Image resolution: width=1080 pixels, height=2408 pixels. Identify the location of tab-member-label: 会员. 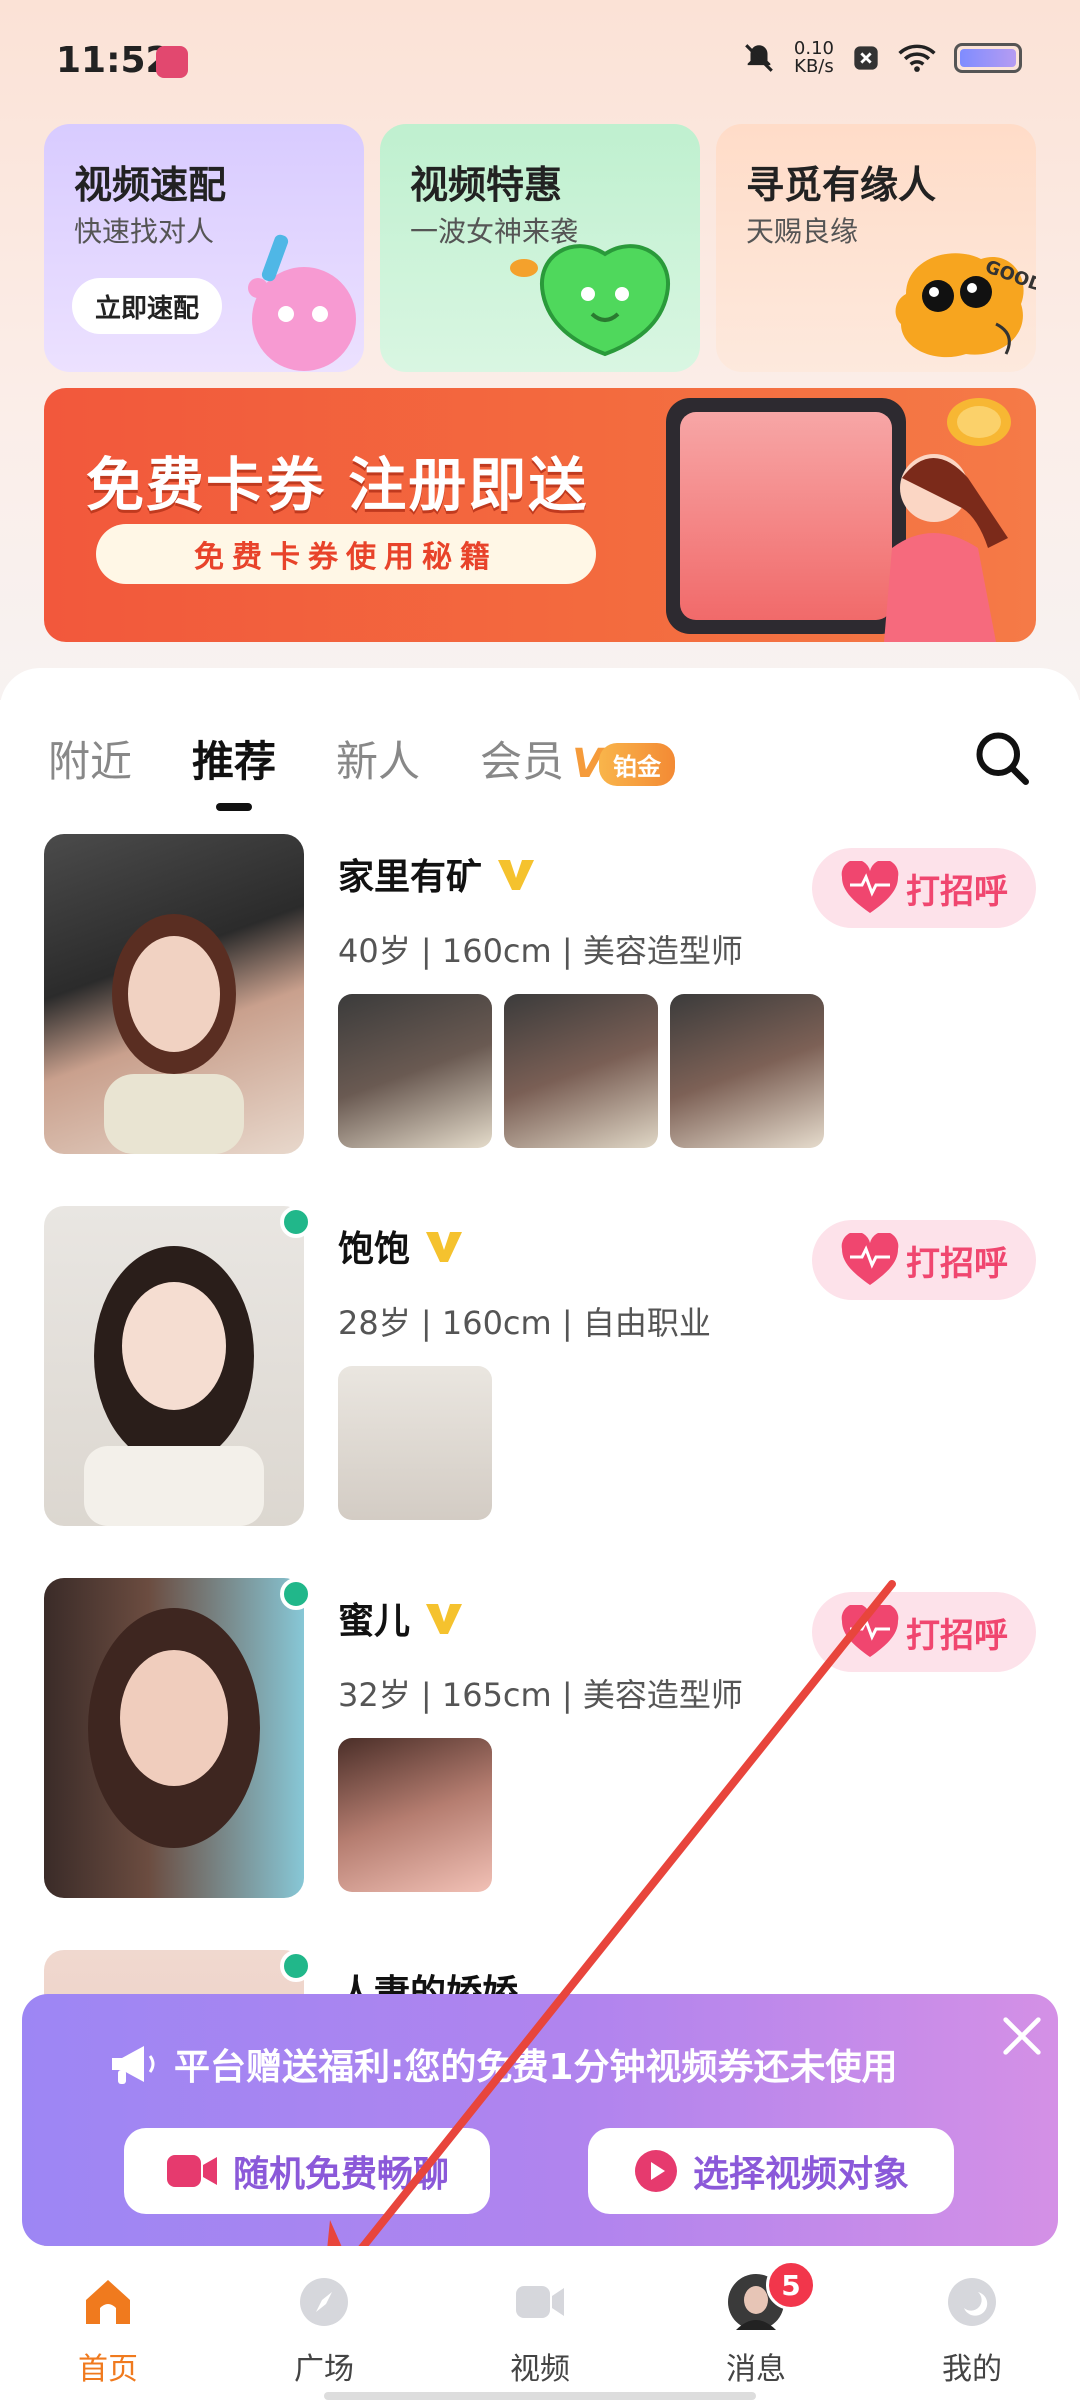
(522, 761).